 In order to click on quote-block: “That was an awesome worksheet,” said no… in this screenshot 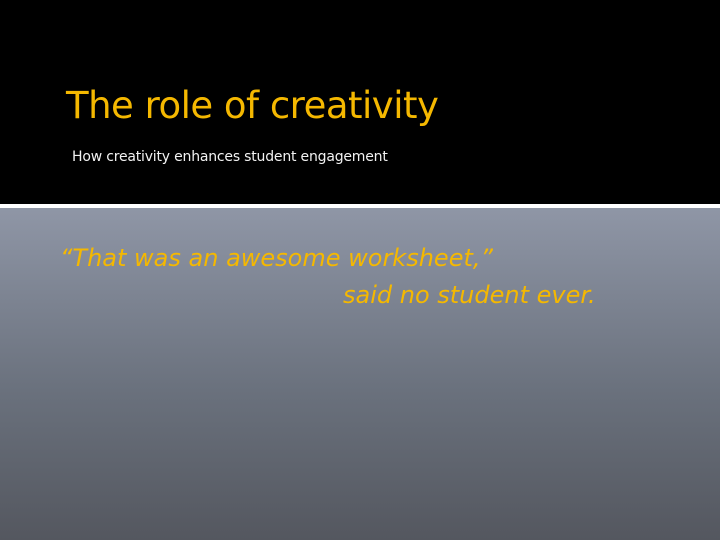, I will do `click(370, 277)`.